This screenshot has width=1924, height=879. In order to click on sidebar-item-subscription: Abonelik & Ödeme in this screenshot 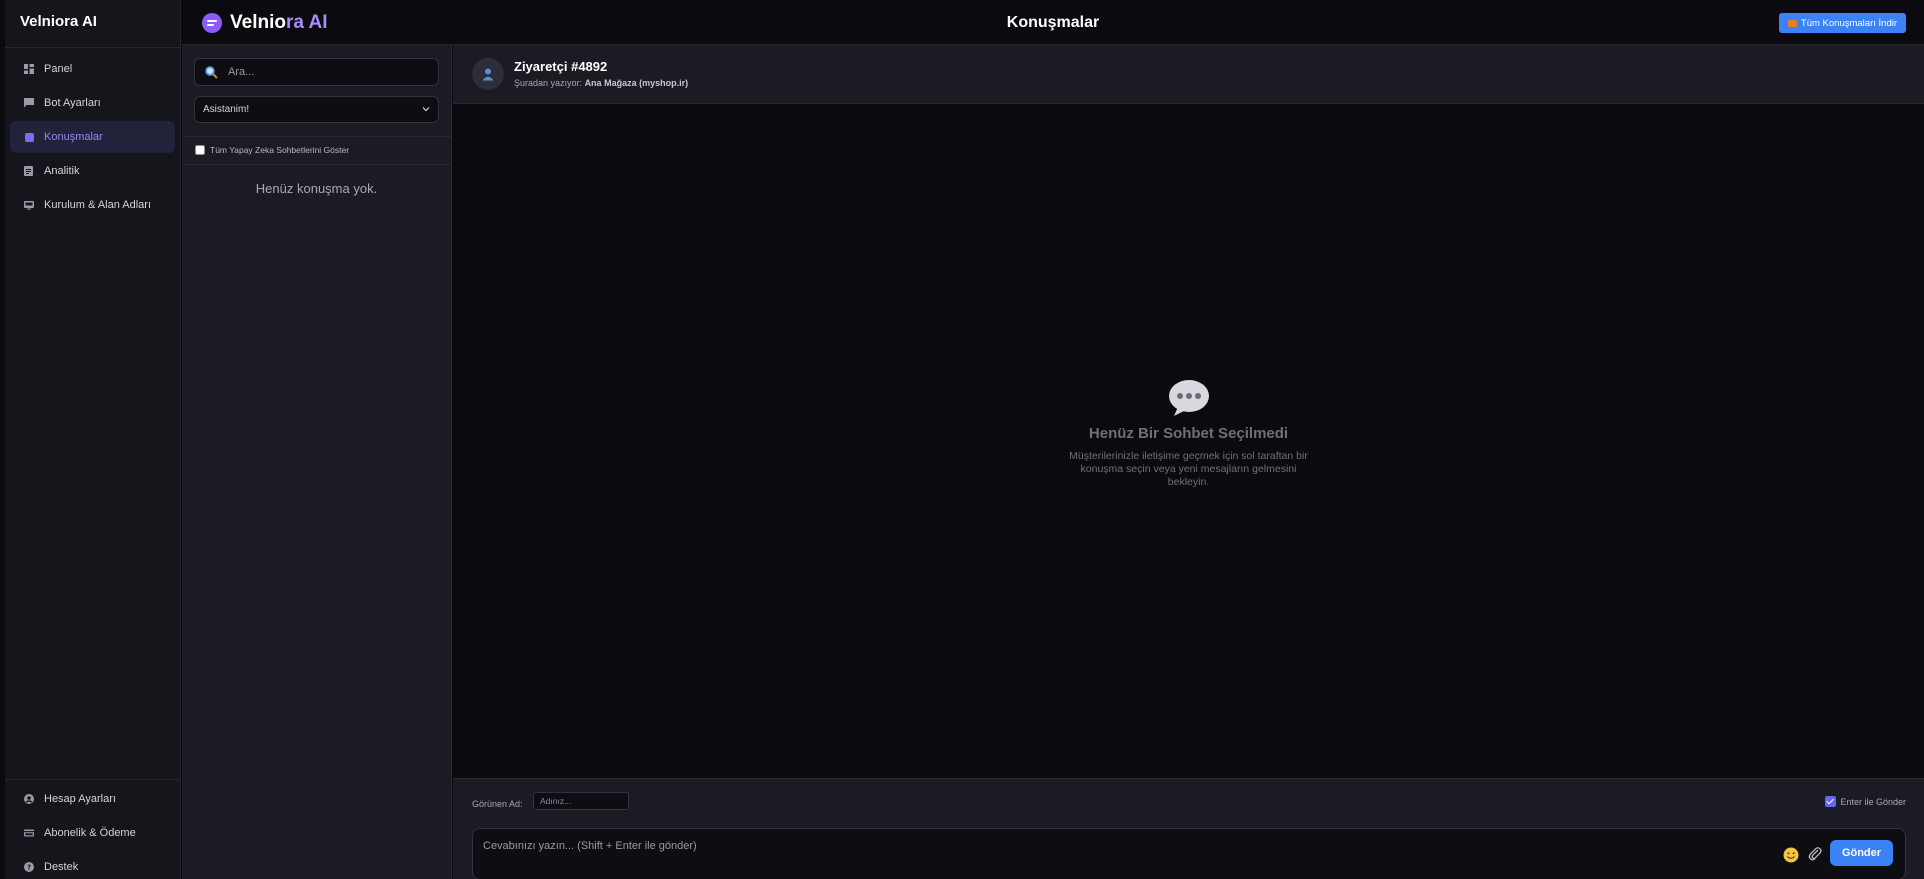, I will do `click(92, 833)`.